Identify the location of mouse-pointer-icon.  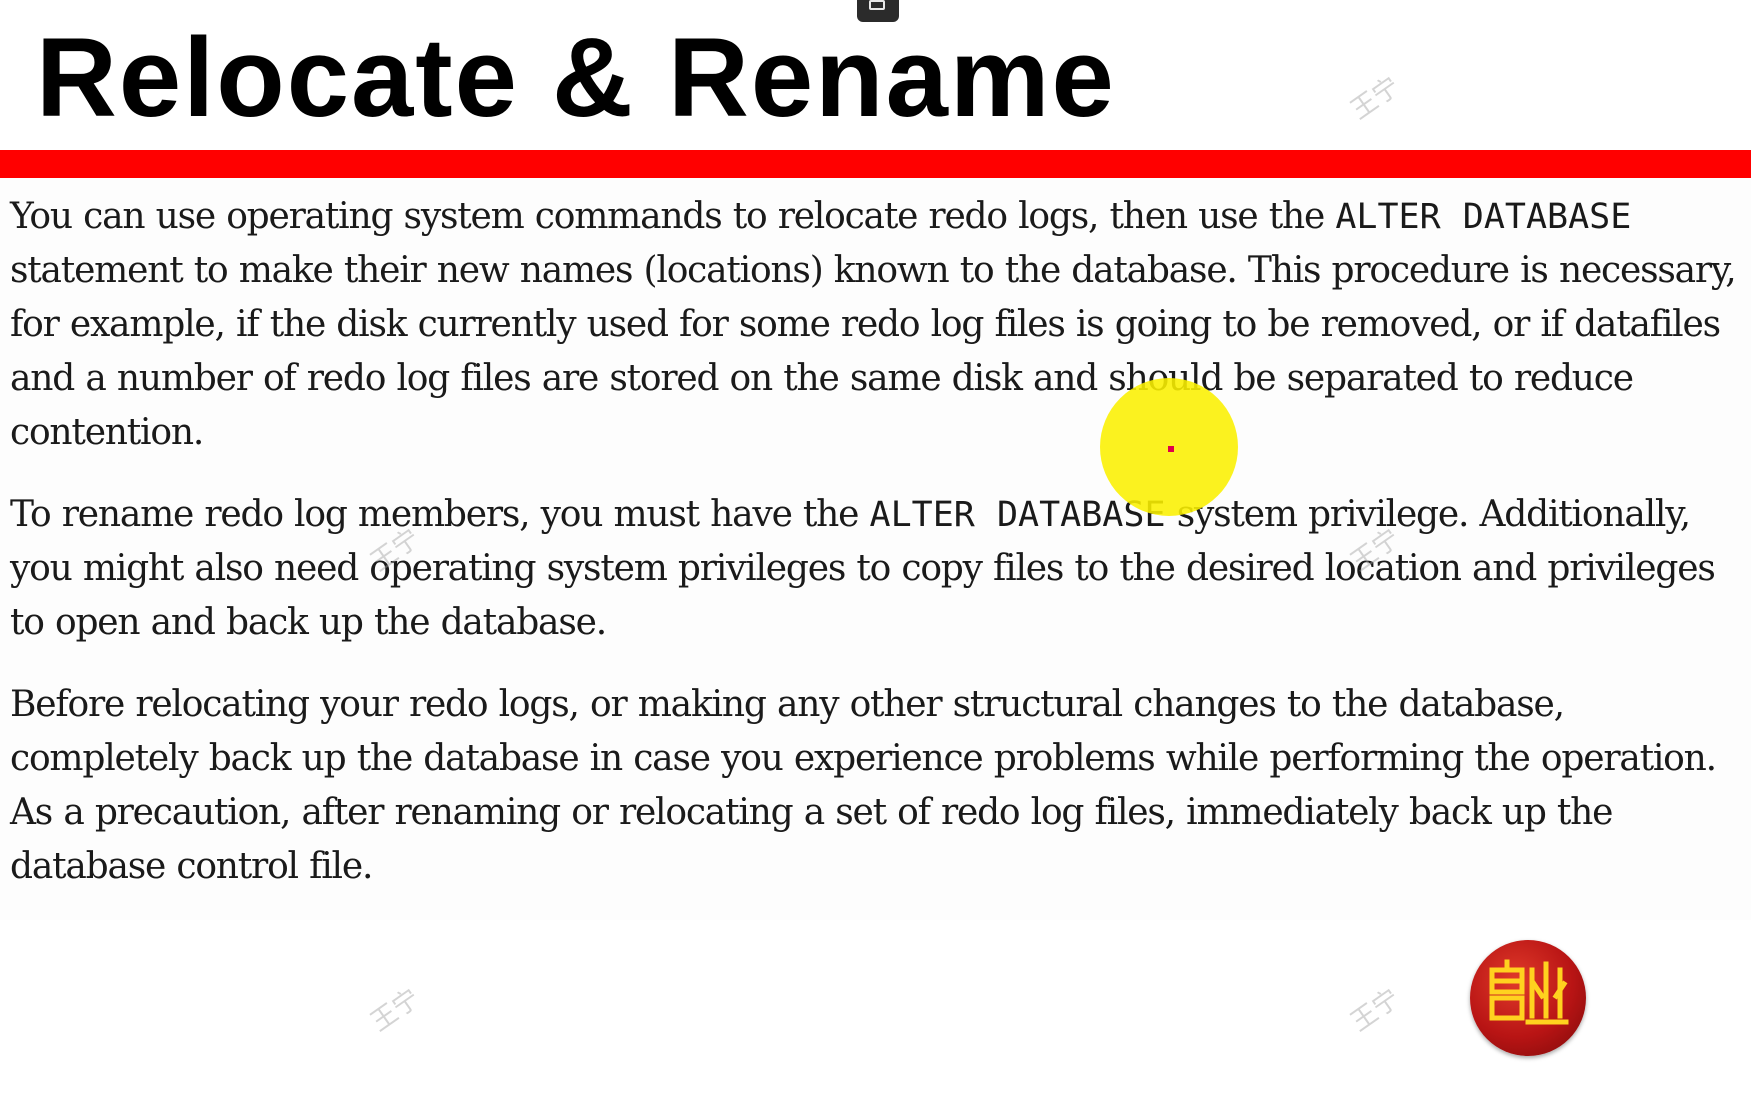
(1171, 449).